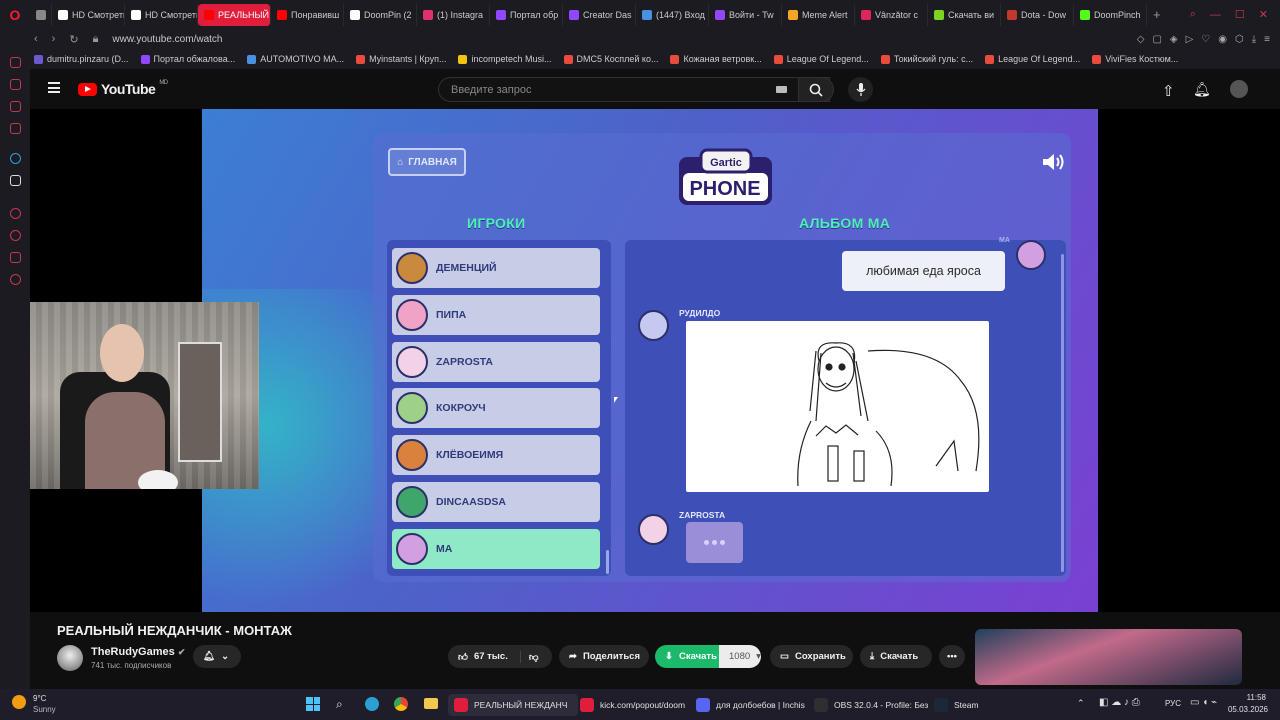 Image resolution: width=1280 pixels, height=720 pixels. What do you see at coordinates (1239, 39) in the screenshot?
I see `extensions-icon: ⬡` at bounding box center [1239, 39].